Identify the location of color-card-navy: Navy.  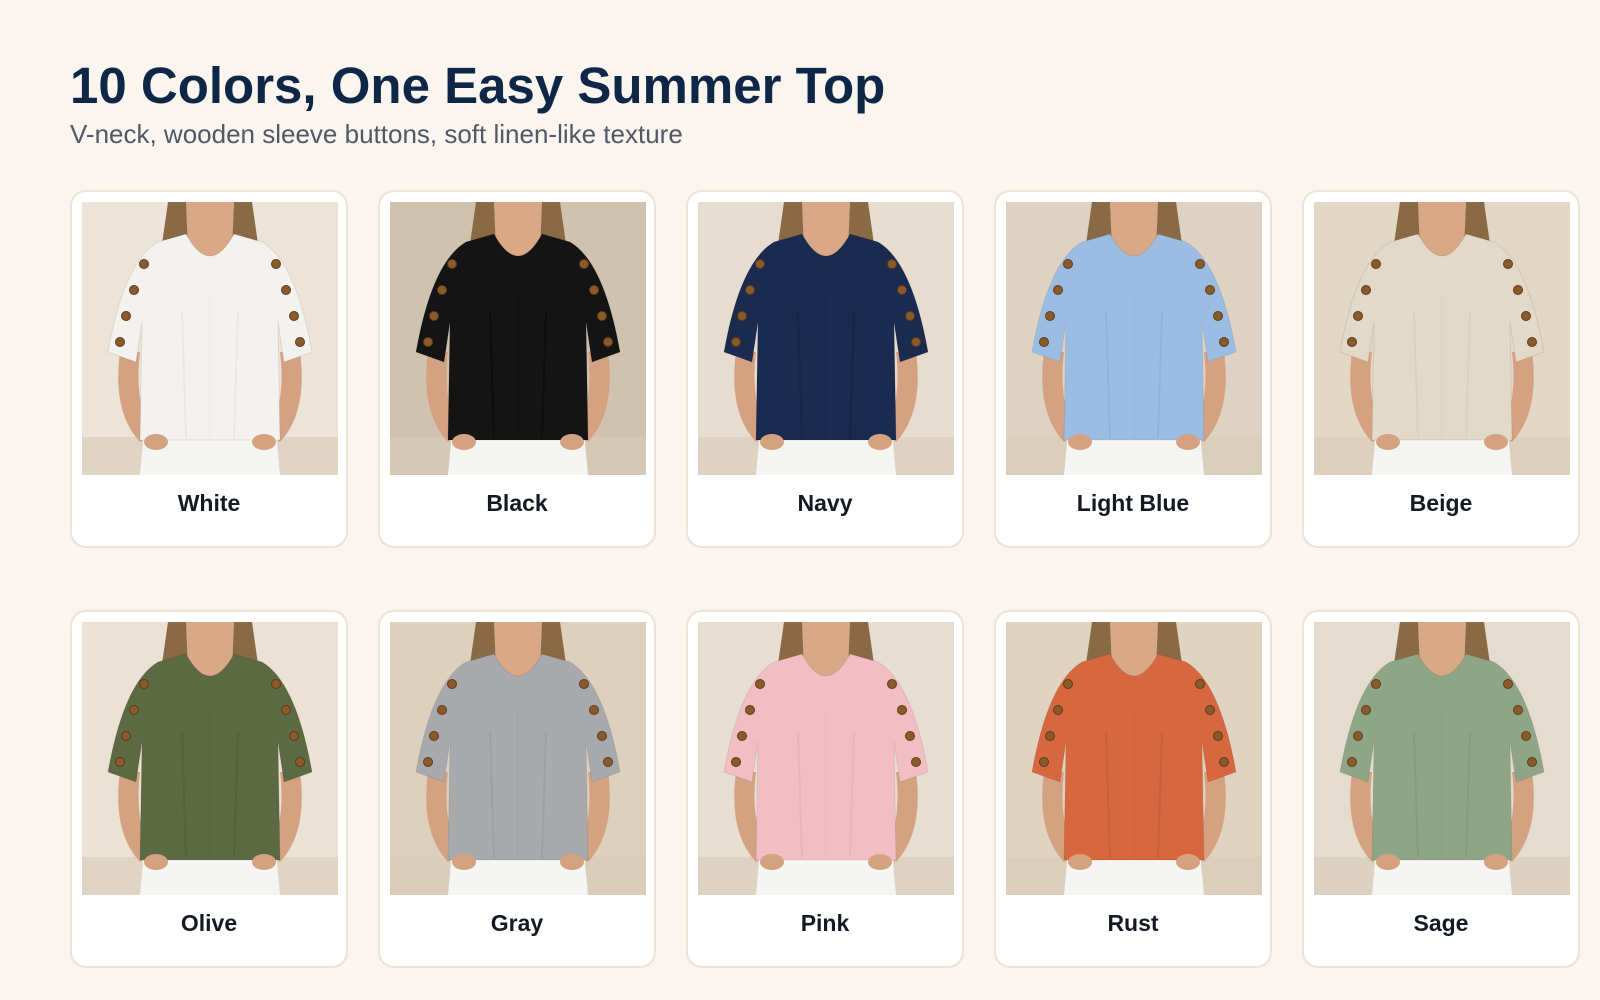
(825, 369).